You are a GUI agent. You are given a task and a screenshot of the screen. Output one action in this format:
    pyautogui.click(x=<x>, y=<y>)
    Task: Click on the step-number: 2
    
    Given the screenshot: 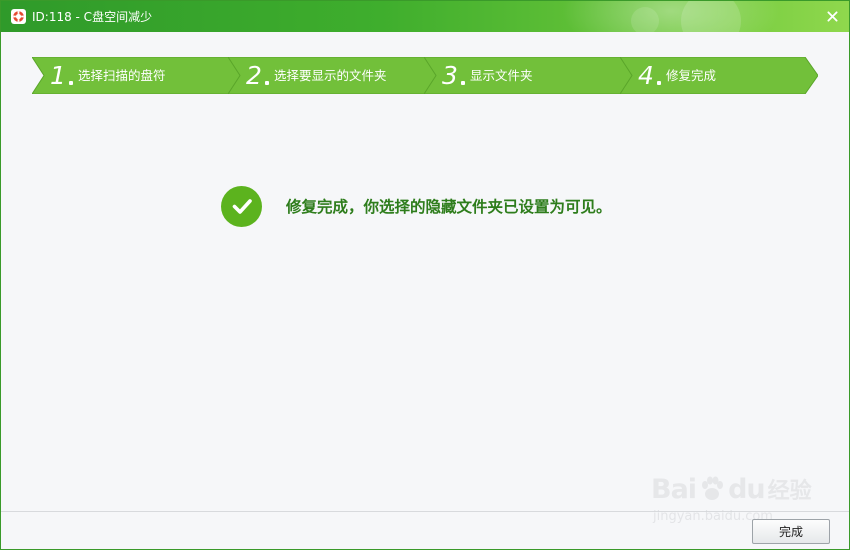 What is the action you would take?
    pyautogui.click(x=254, y=75)
    